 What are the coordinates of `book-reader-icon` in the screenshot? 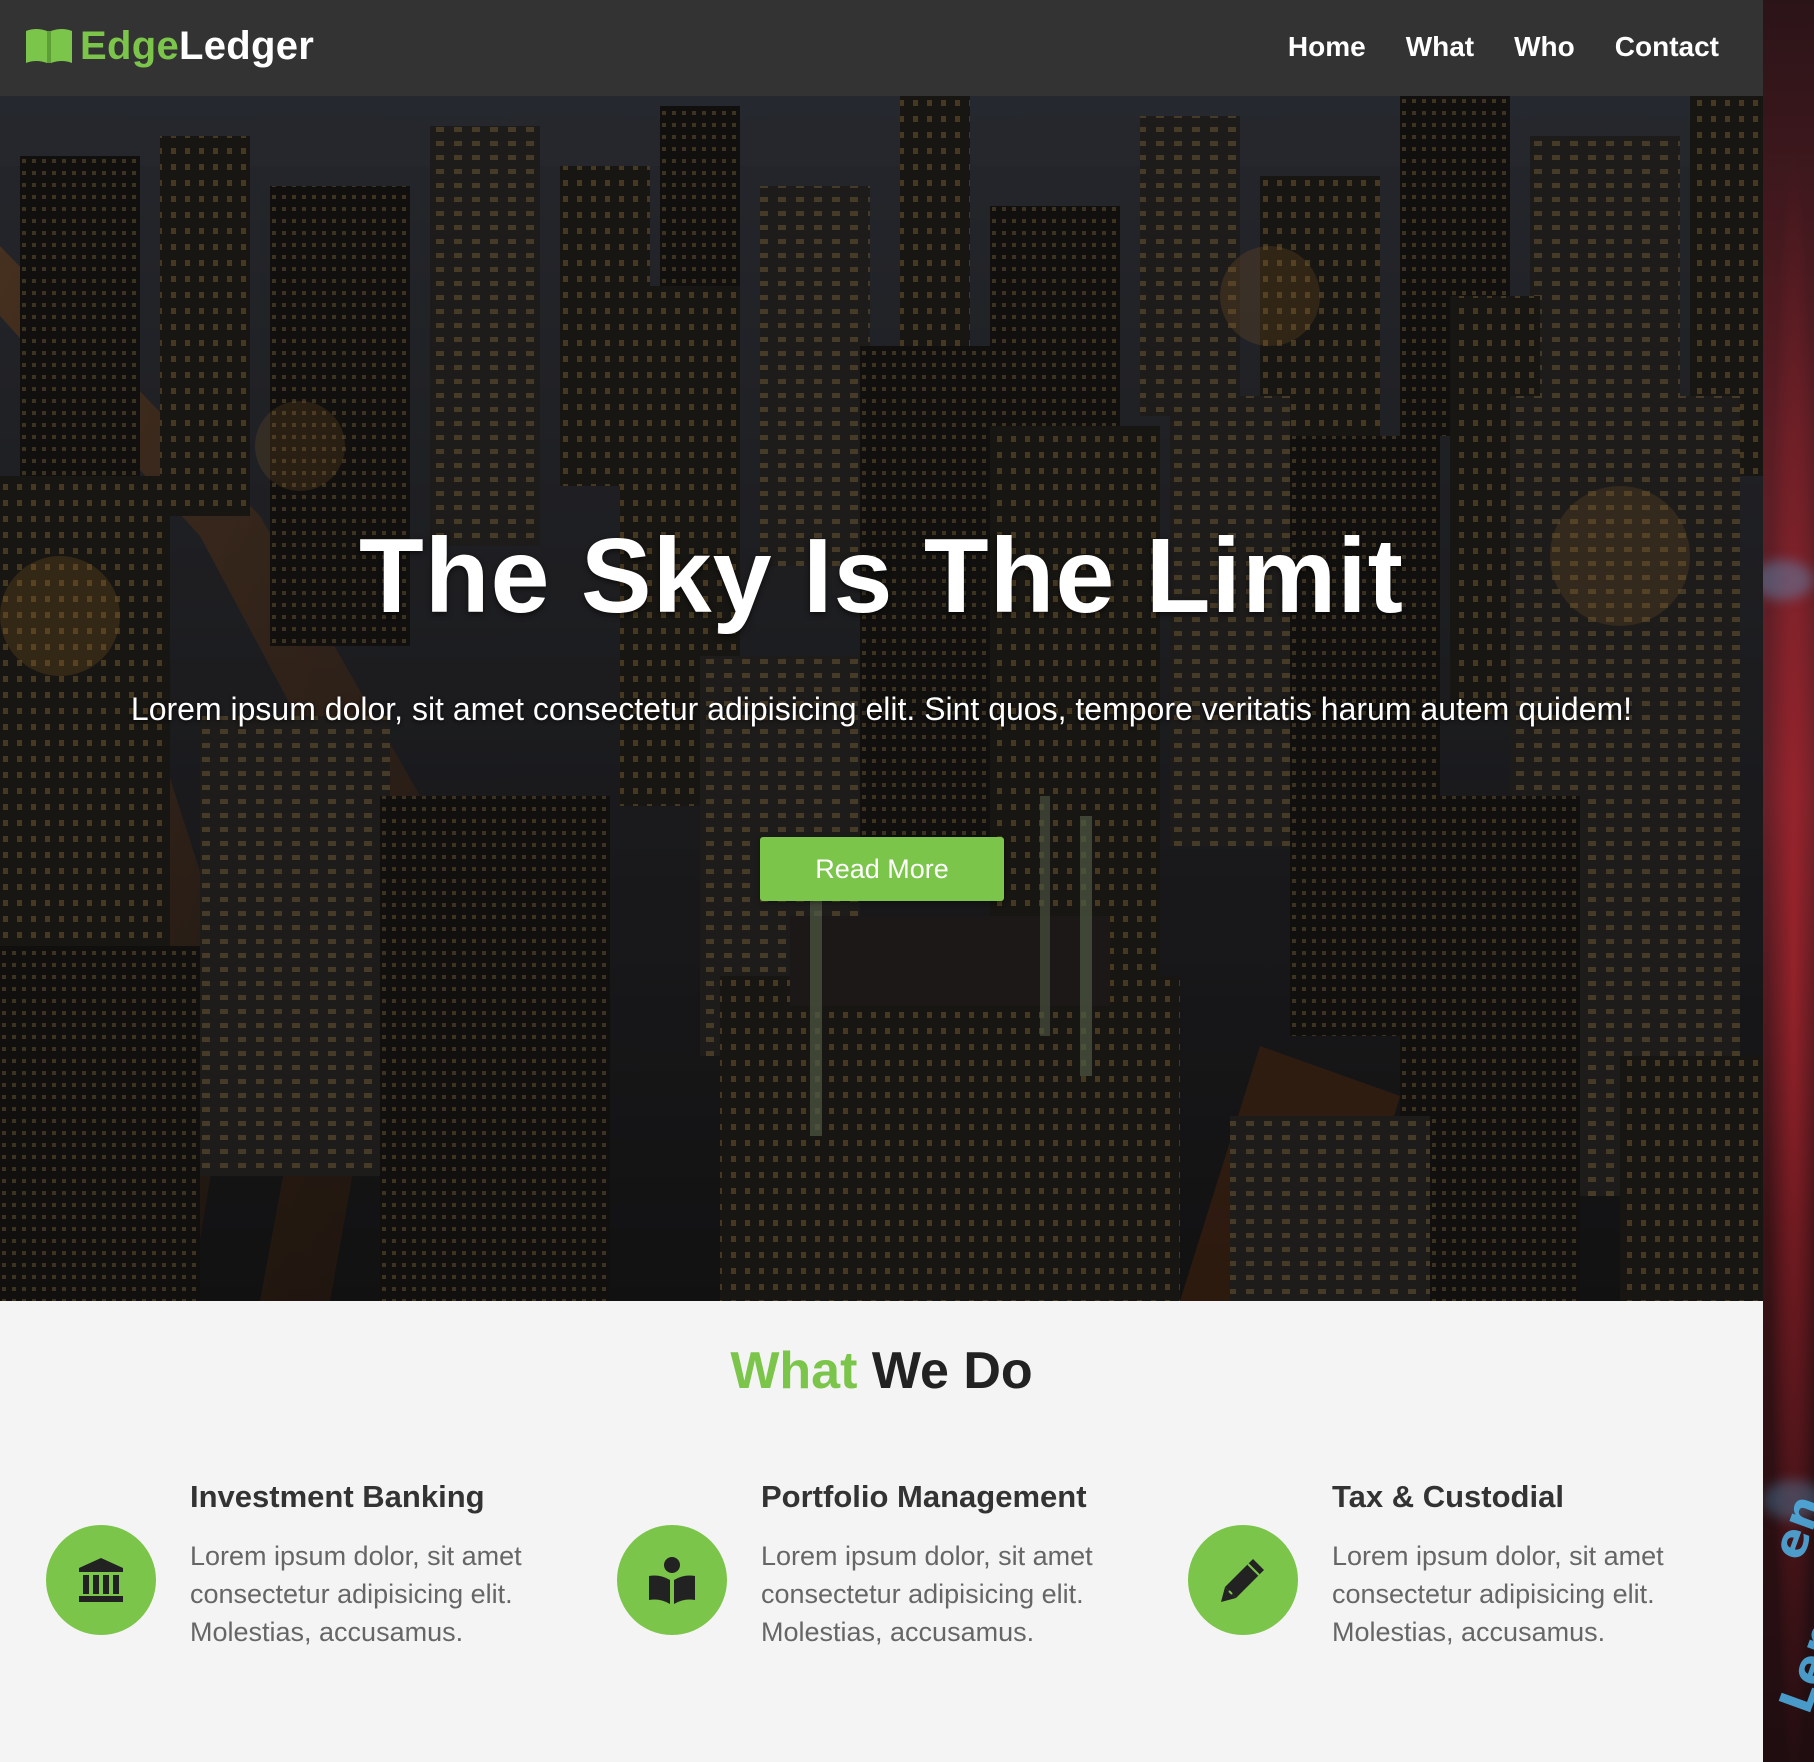 It's located at (672, 1580).